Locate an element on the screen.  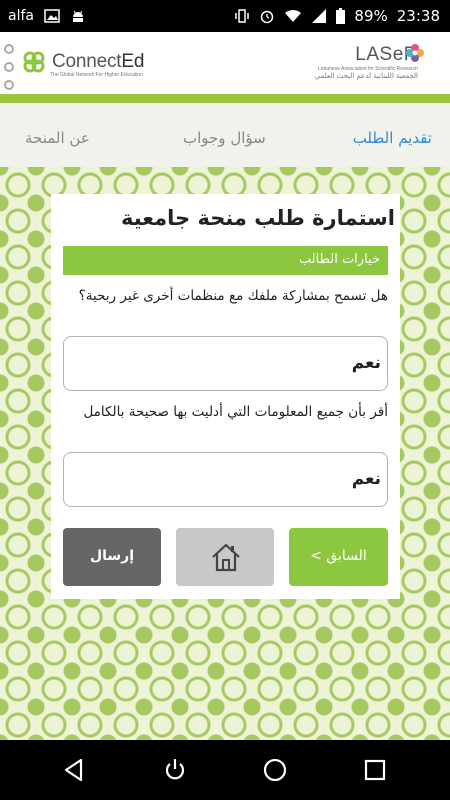
submit-button: إرسال is located at coordinates (112, 557).